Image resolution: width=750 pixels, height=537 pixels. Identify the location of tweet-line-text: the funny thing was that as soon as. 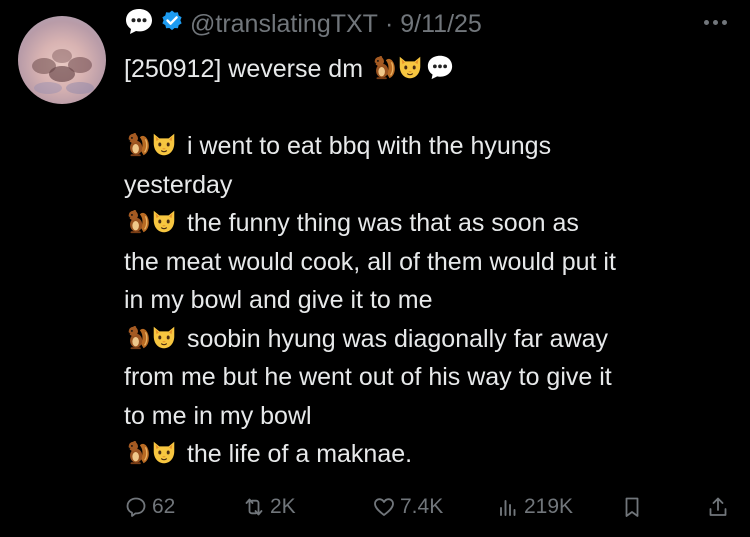
(382, 223).